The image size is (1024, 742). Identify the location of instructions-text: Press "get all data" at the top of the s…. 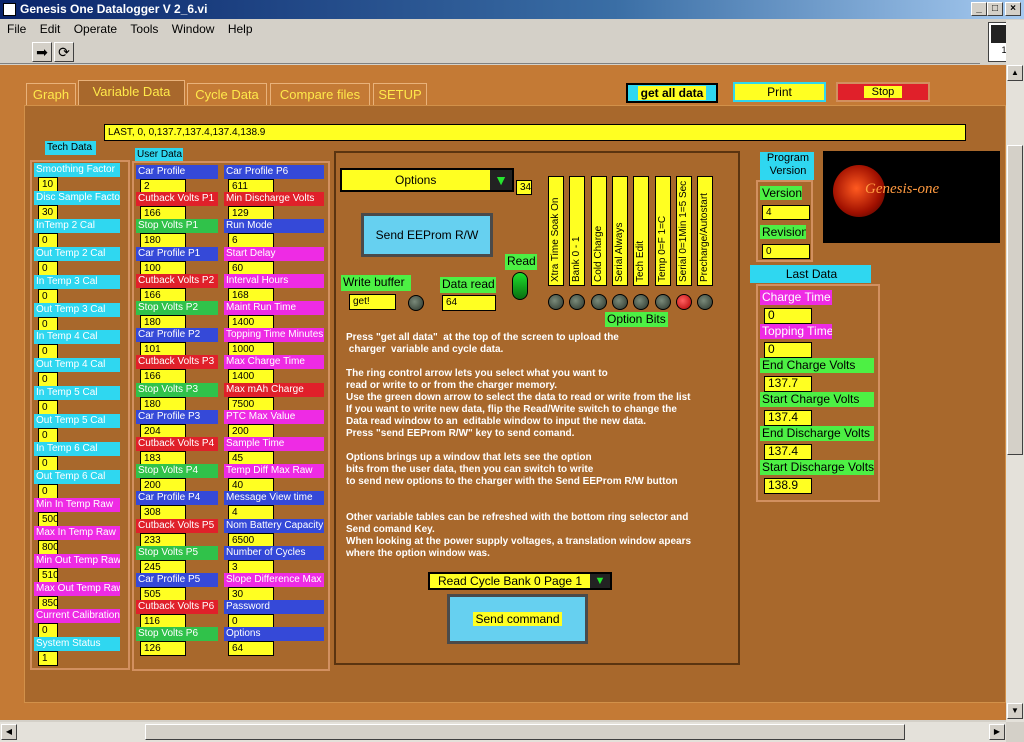
(519, 445).